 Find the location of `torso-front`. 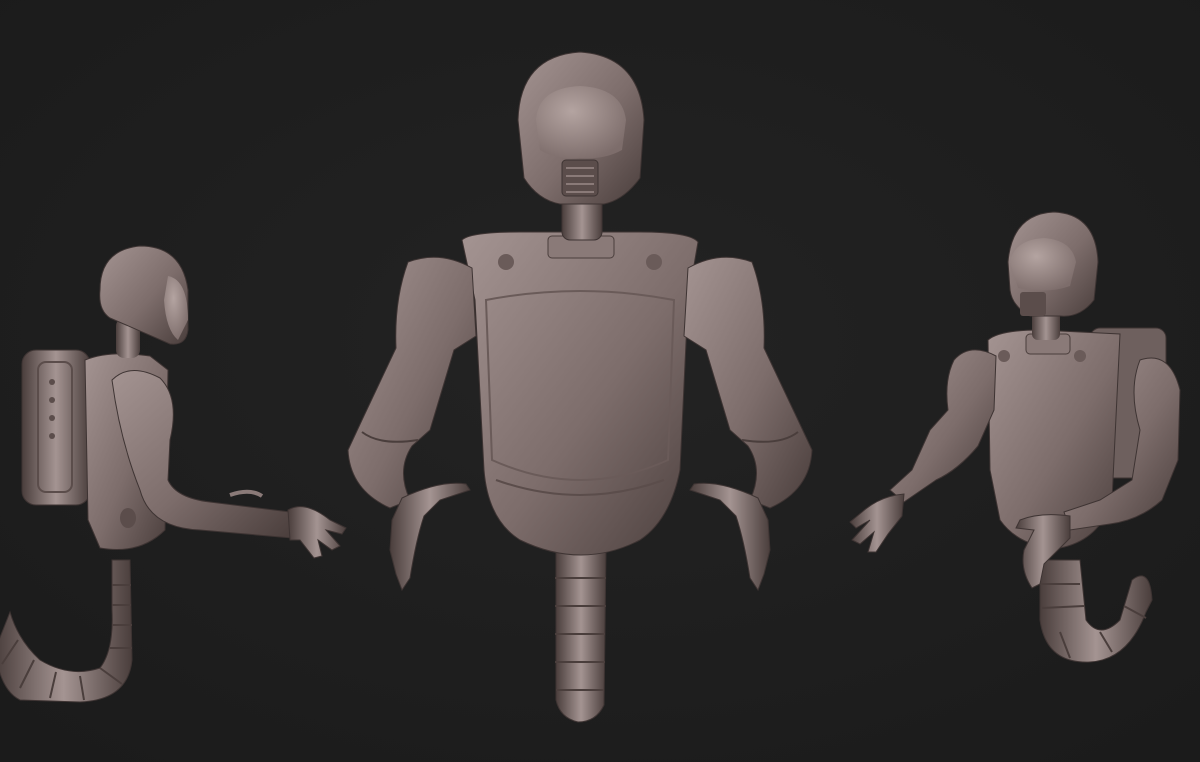

torso-front is located at coordinates (580, 393).